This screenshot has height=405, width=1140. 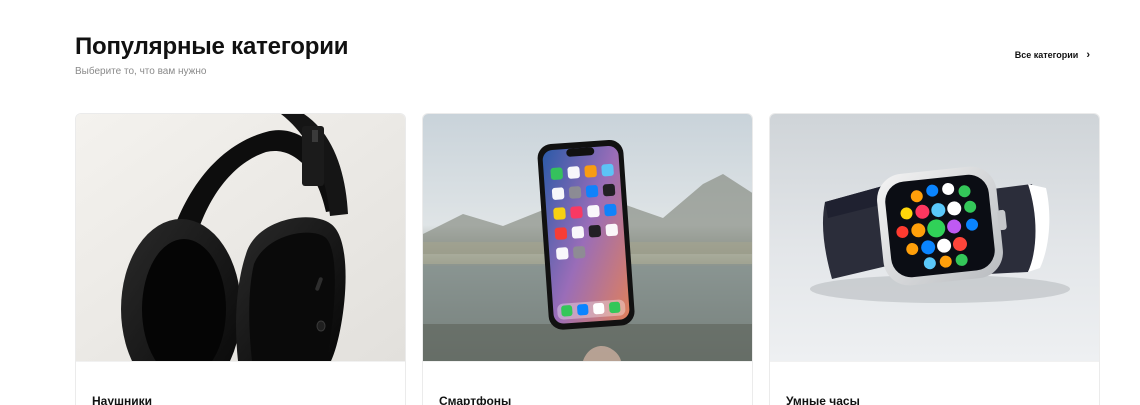 I want to click on category-label: Умные часы, so click(x=823, y=399).